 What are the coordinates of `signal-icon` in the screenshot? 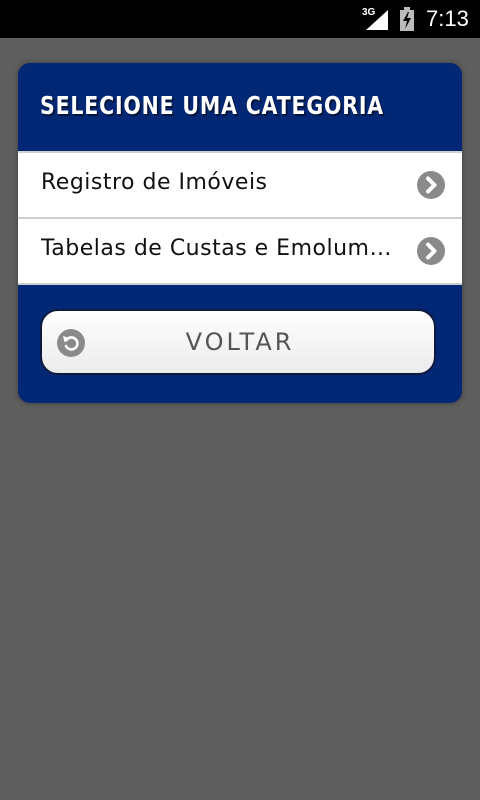 It's located at (377, 20).